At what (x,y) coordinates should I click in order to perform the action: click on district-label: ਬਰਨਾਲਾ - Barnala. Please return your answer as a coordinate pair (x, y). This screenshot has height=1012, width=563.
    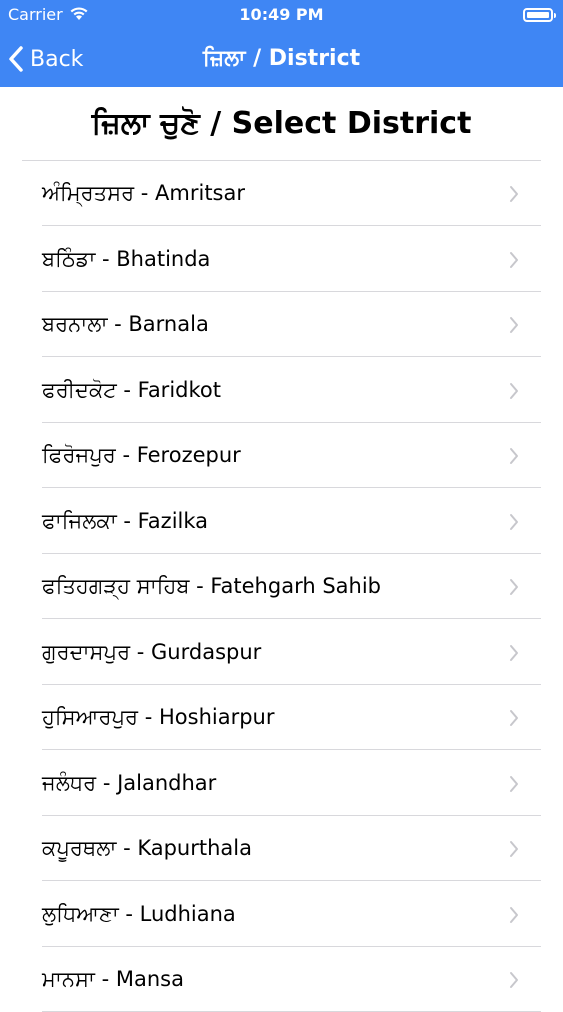
    Looking at the image, I should click on (125, 324).